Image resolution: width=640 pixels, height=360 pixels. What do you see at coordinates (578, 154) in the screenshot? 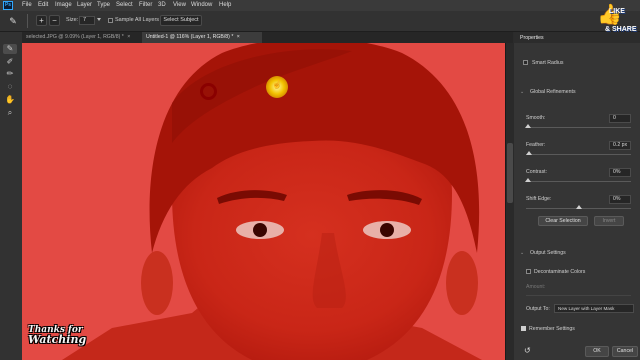
I see `feather-slider` at bounding box center [578, 154].